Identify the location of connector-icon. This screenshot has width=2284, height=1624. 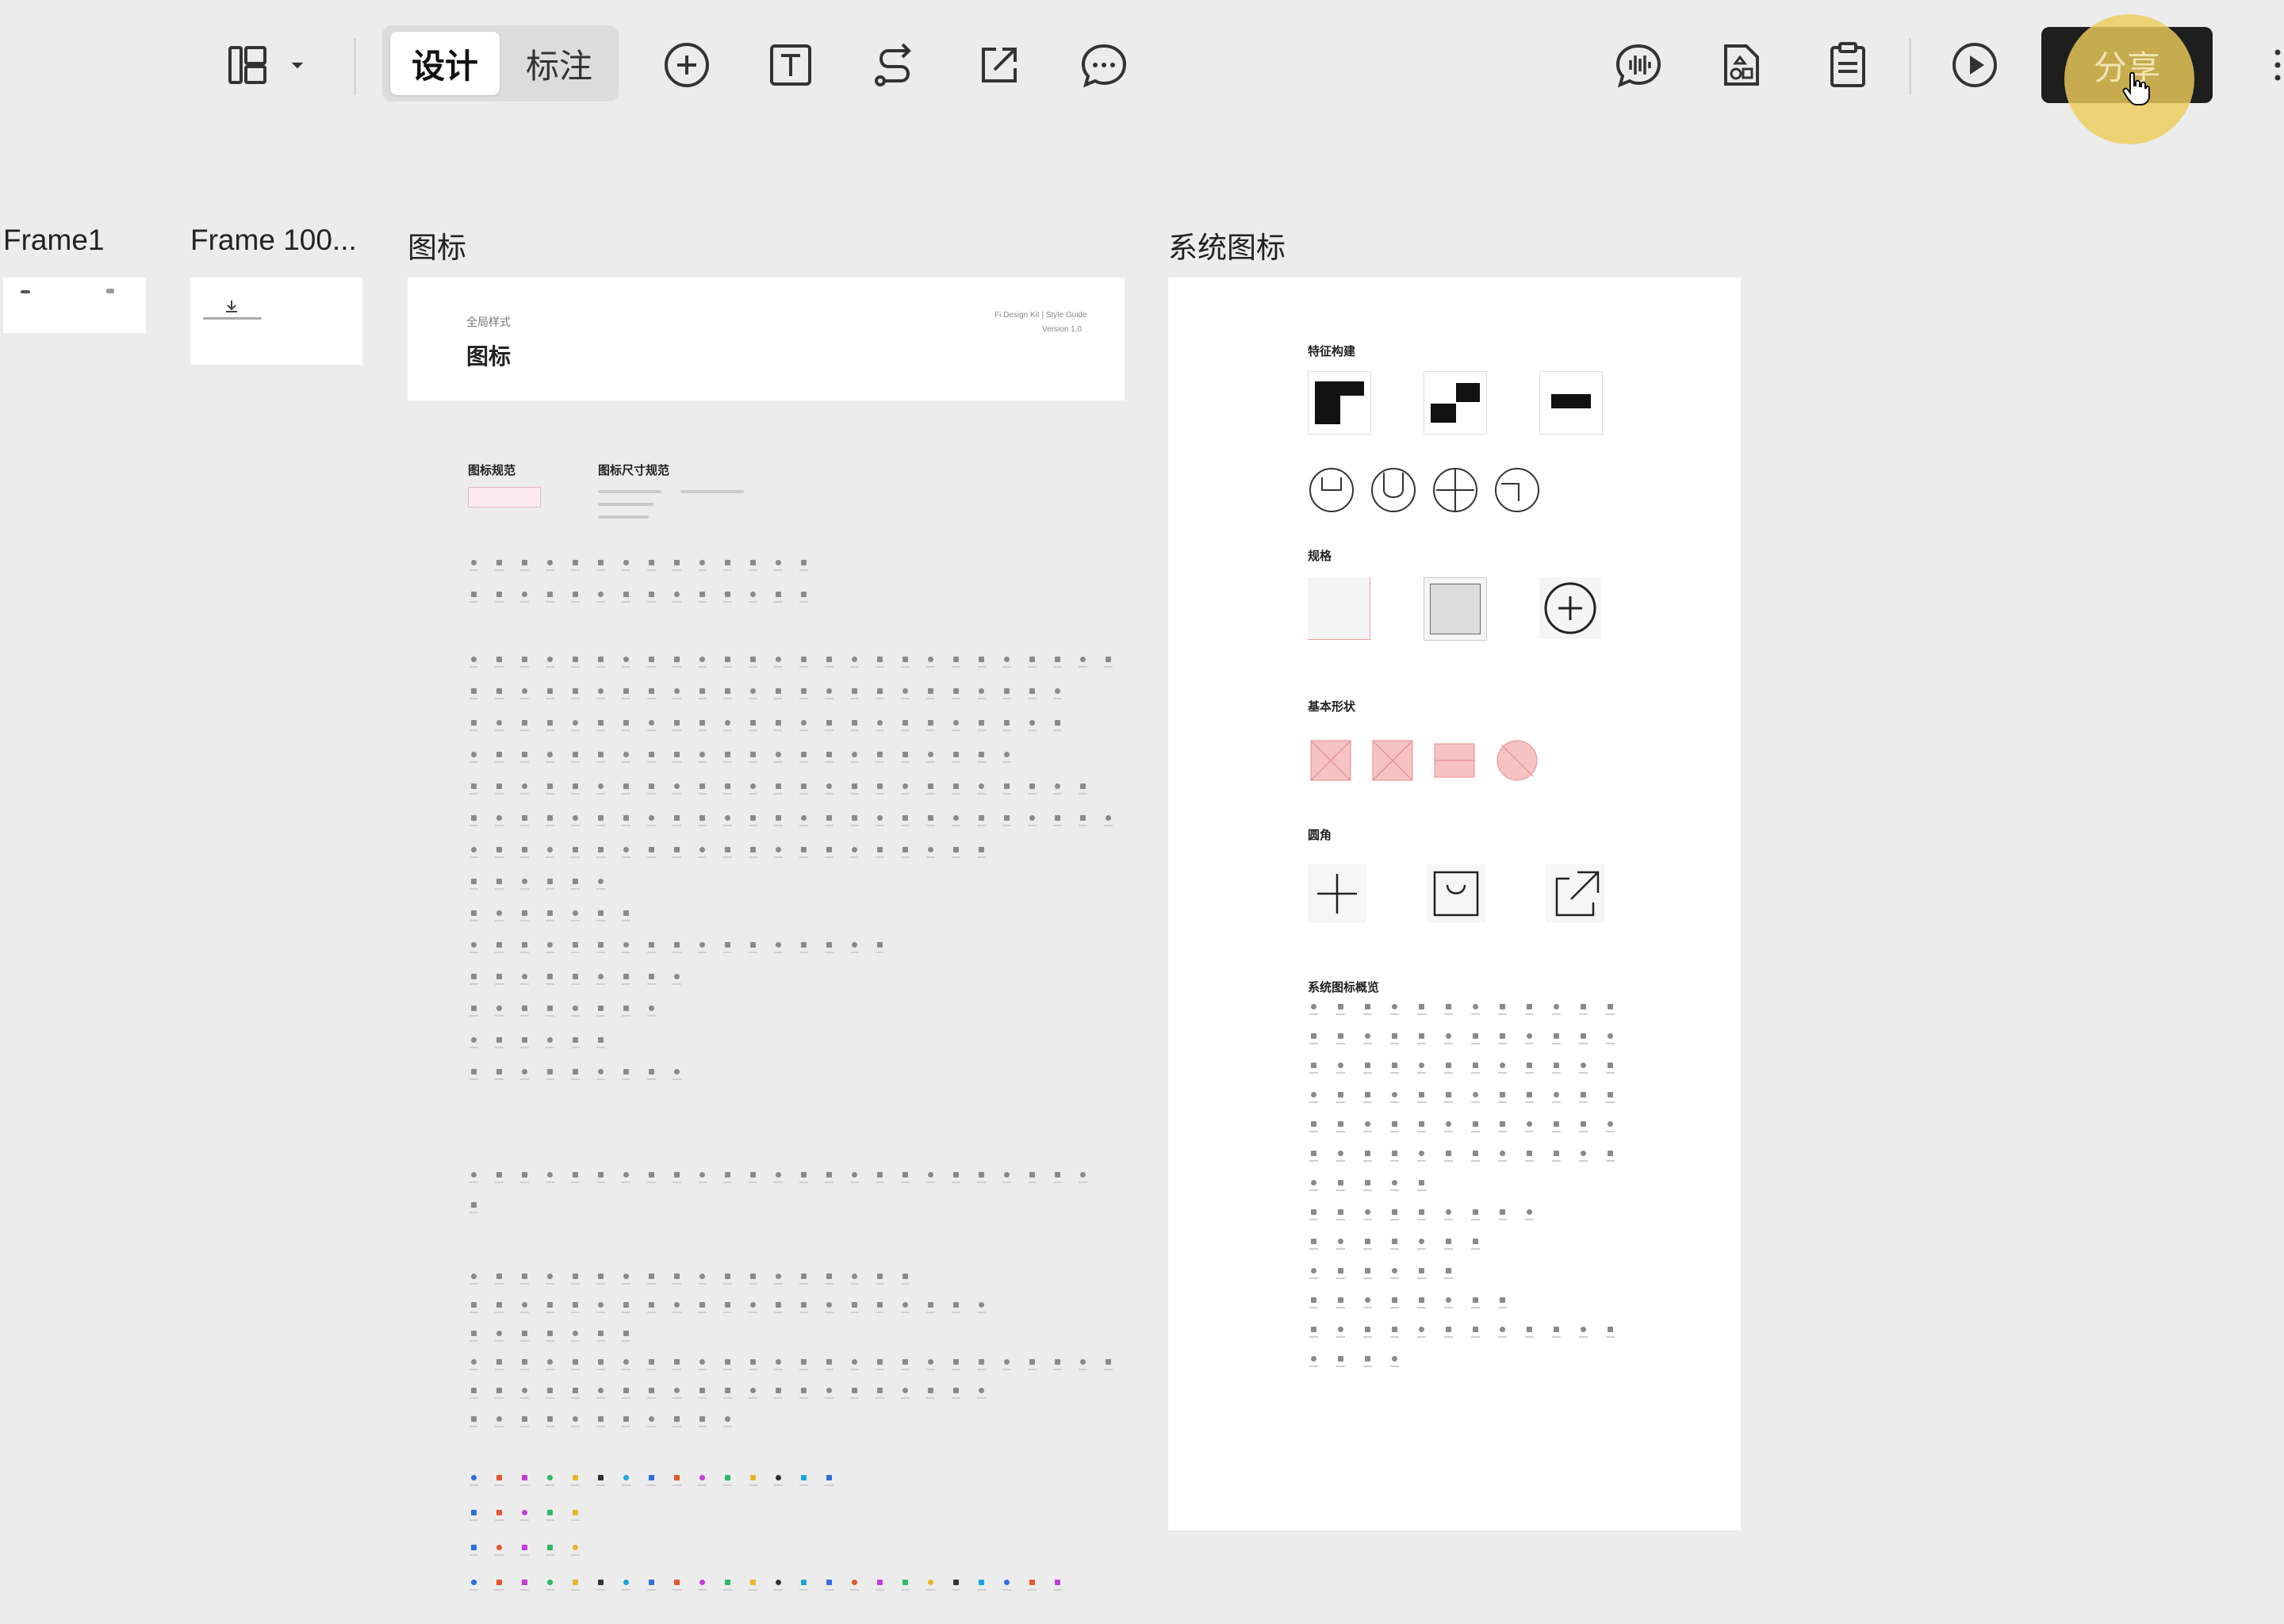
(894, 65).